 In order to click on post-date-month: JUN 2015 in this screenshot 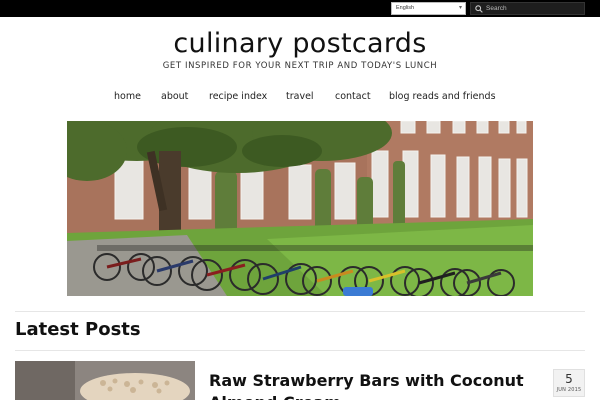, I will do `click(569, 390)`.